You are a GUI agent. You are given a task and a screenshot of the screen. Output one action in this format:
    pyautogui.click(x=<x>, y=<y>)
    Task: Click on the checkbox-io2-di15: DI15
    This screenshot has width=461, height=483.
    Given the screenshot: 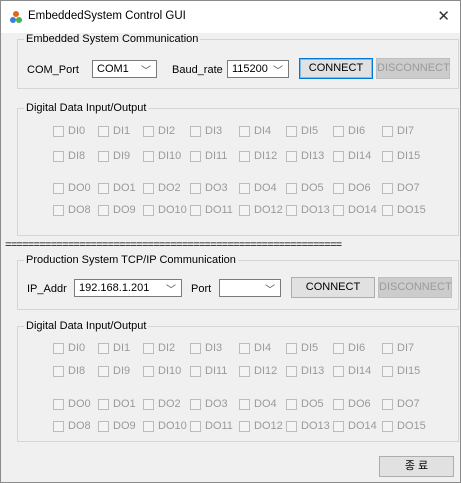 What is the action you would take?
    pyautogui.click(x=412, y=372)
    